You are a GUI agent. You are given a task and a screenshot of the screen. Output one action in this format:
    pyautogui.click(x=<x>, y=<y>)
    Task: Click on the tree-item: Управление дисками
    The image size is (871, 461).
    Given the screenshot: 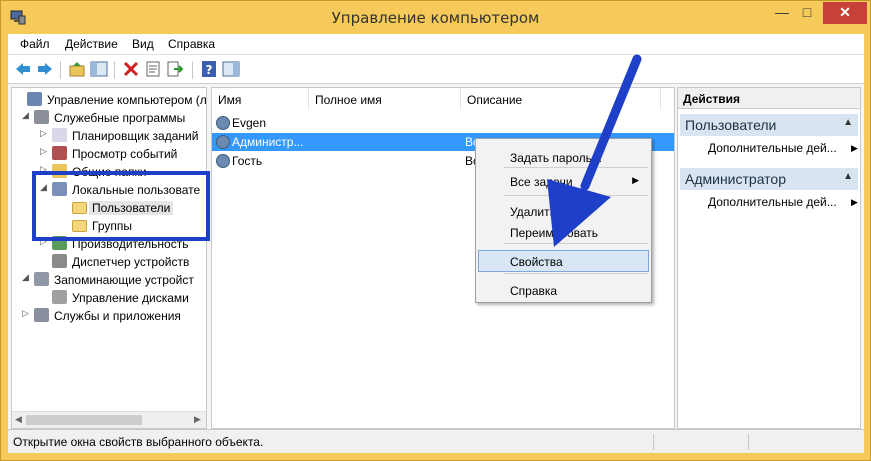 What is the action you would take?
    pyautogui.click(x=109, y=298)
    